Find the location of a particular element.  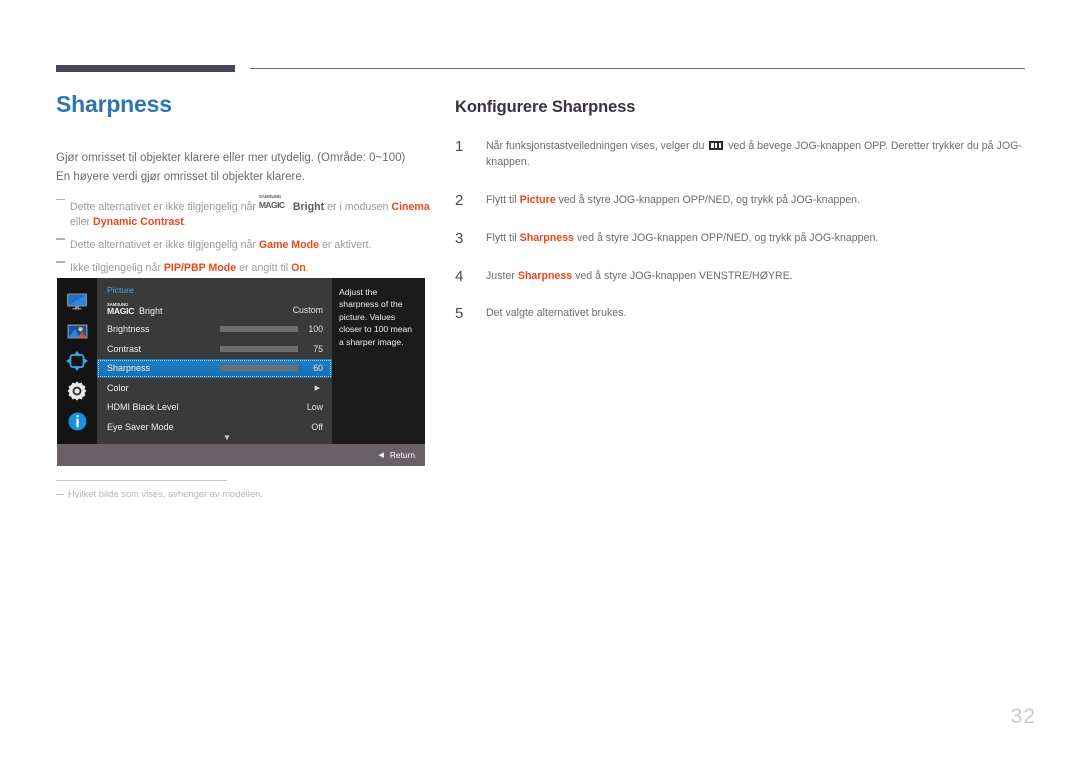

osd-row-contrast: Contrast 75 is located at coordinates (214, 349).